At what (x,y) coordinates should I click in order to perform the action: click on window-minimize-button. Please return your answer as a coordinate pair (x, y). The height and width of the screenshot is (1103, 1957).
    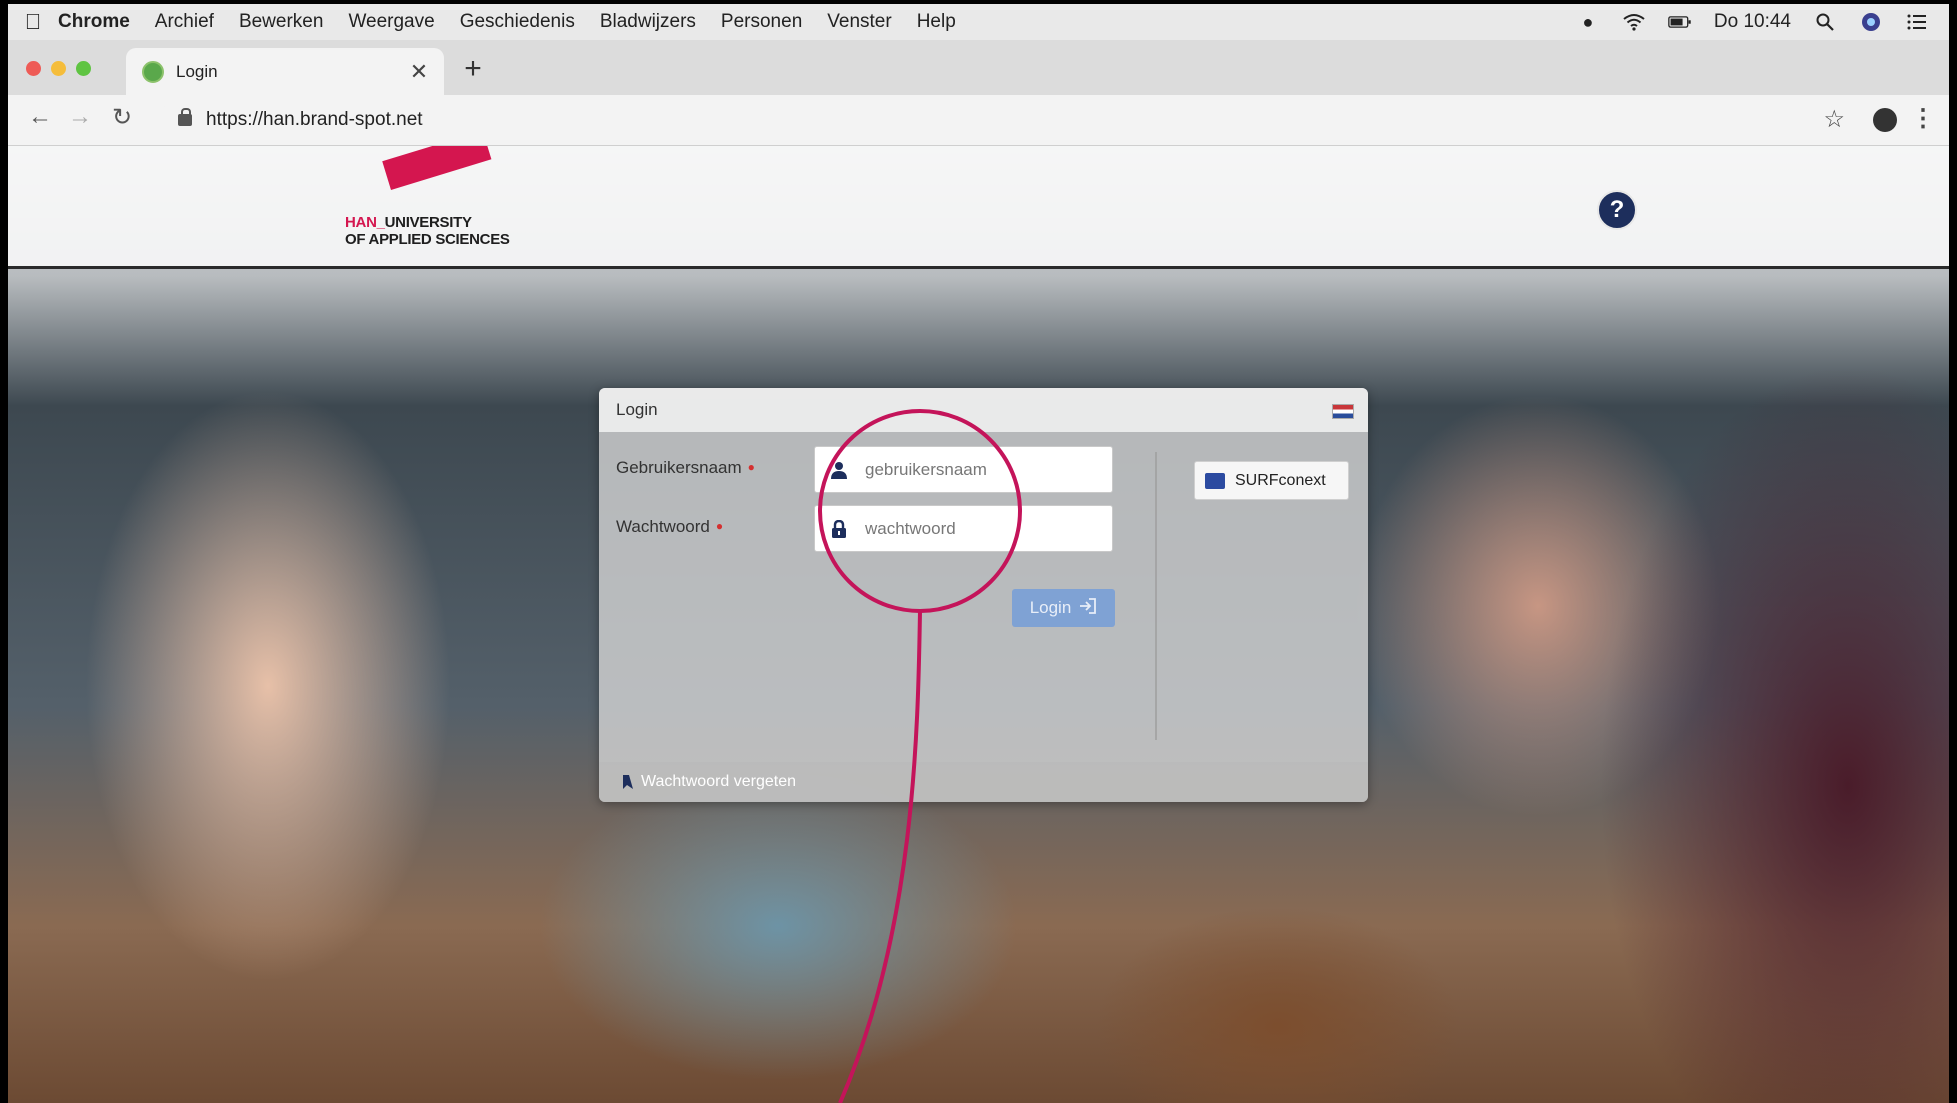
    Looking at the image, I should click on (58, 68).